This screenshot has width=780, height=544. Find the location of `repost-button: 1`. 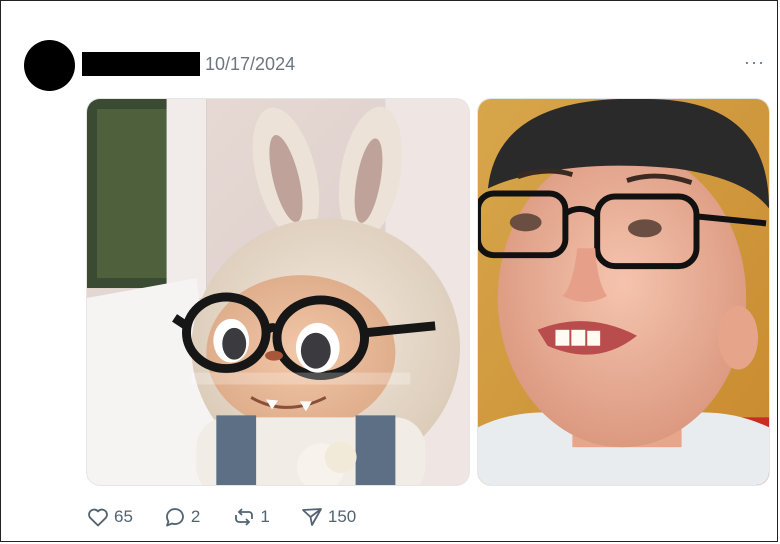

repost-button: 1 is located at coordinates (251, 517).